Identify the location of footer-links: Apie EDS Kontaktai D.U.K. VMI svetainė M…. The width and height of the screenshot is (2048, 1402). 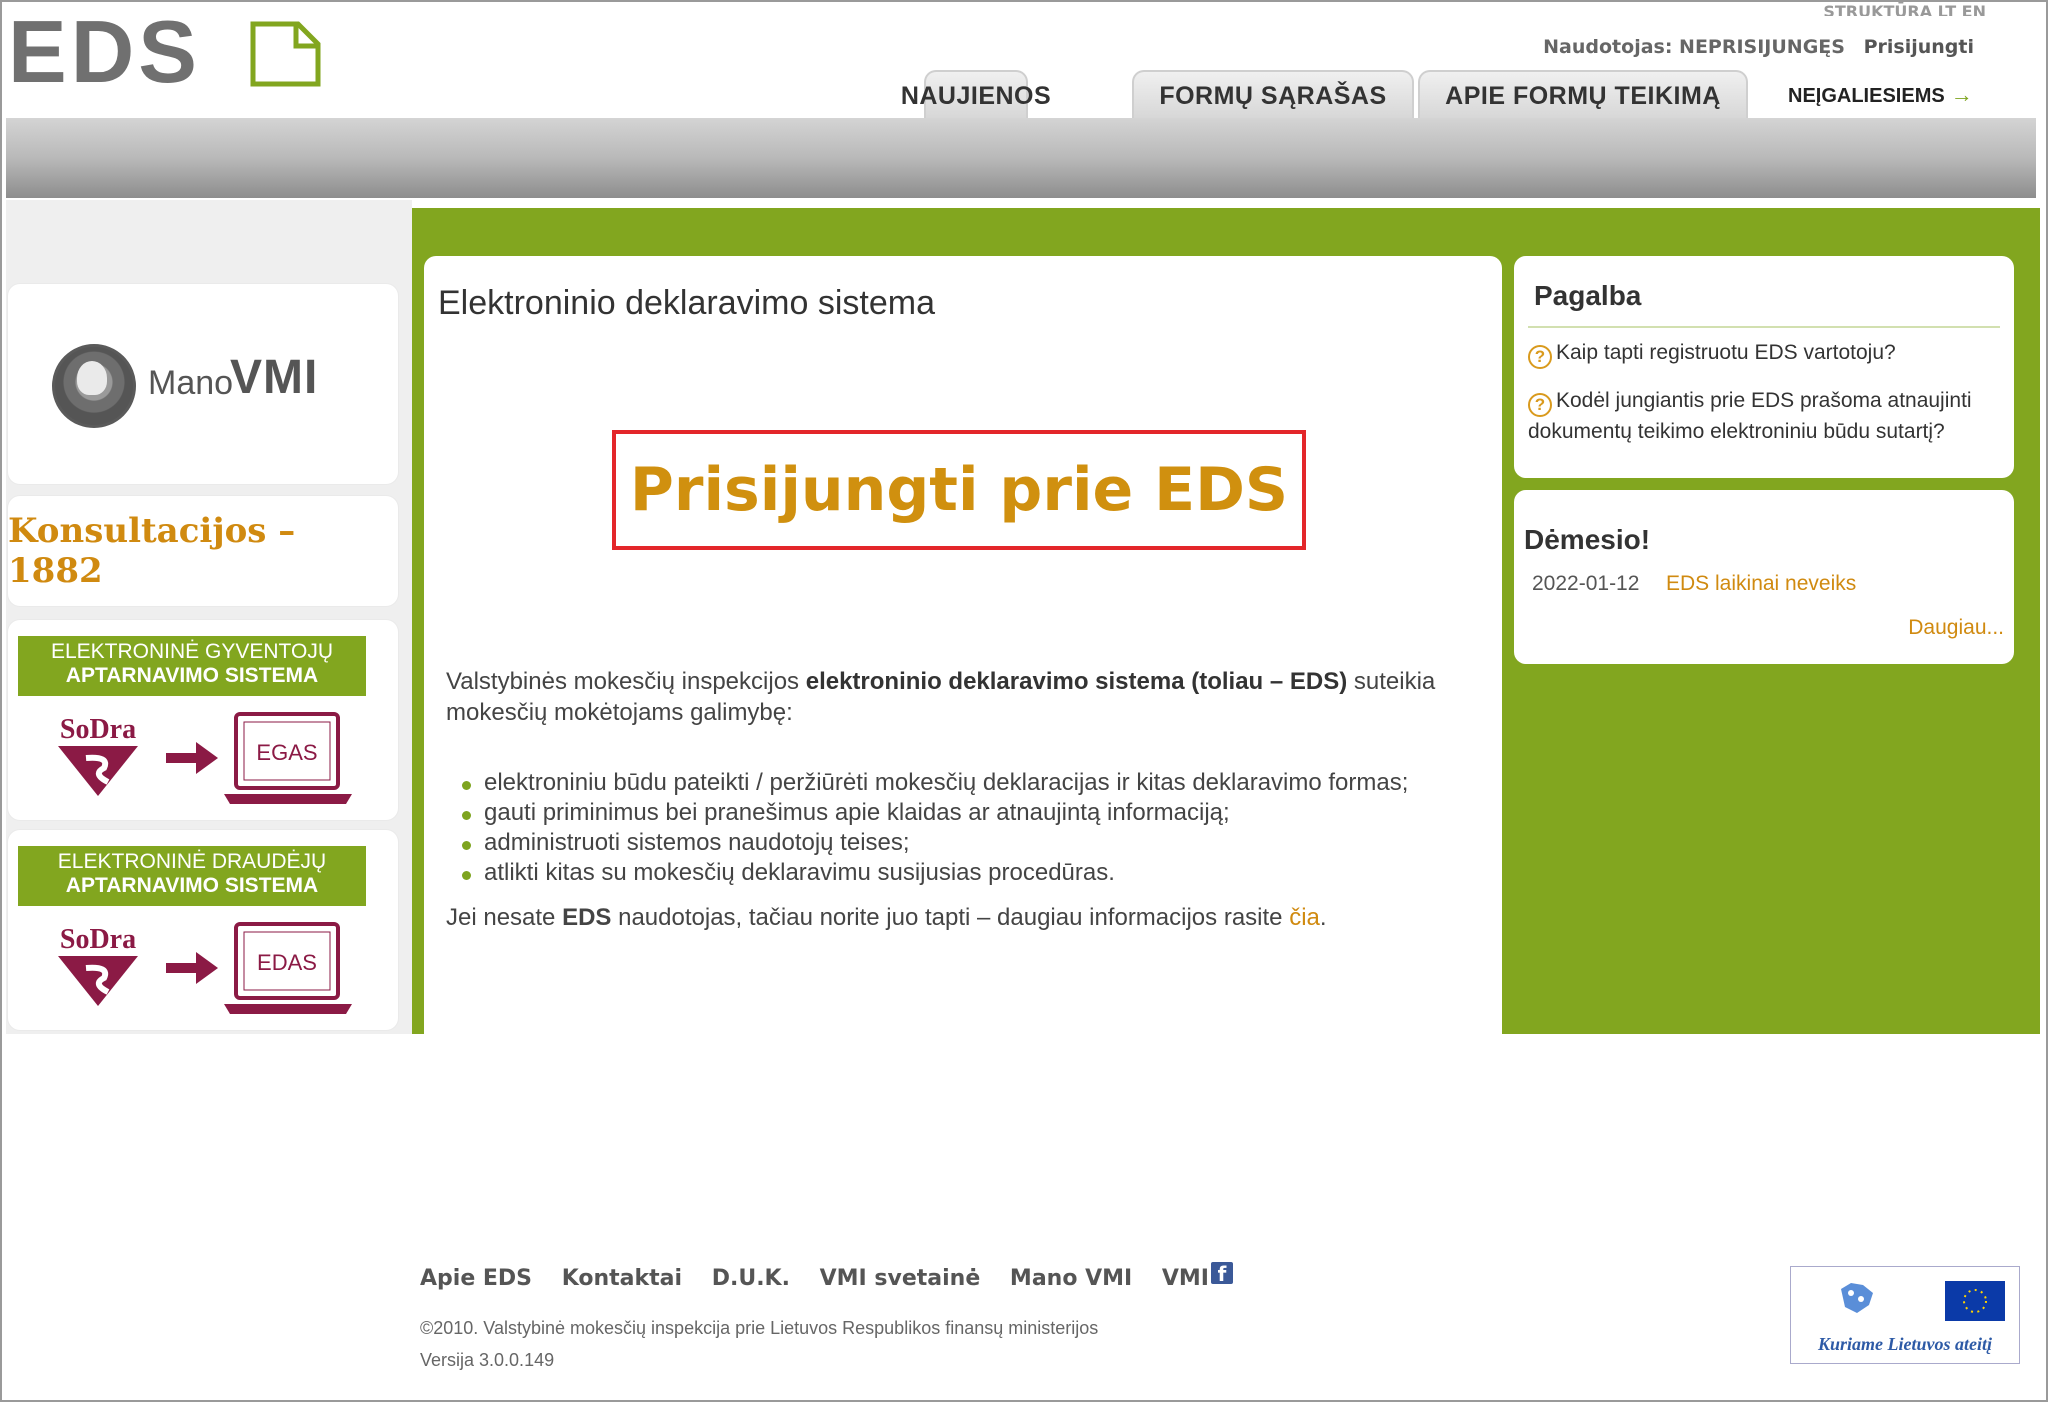
(848, 1276).